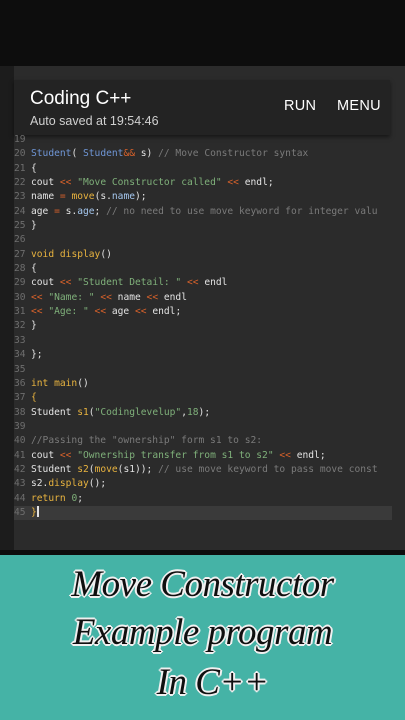 The image size is (405, 720). What do you see at coordinates (203, 326) in the screenshot?
I see `code-line: 32}` at bounding box center [203, 326].